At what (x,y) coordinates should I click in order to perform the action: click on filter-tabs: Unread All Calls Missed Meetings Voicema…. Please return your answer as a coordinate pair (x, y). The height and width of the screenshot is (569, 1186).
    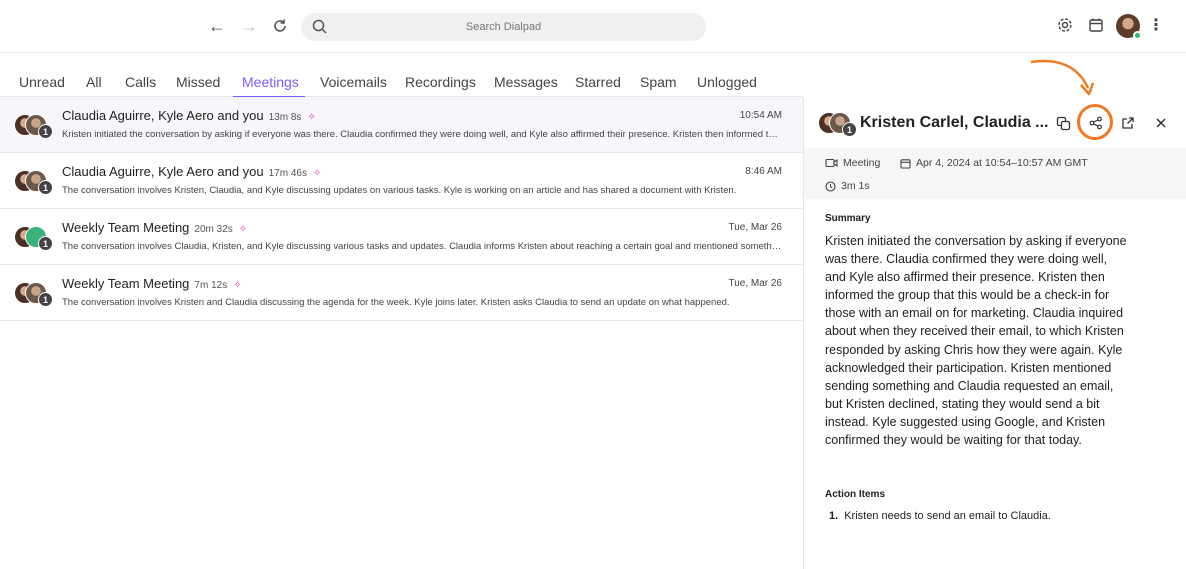
    Looking at the image, I should click on (401, 75).